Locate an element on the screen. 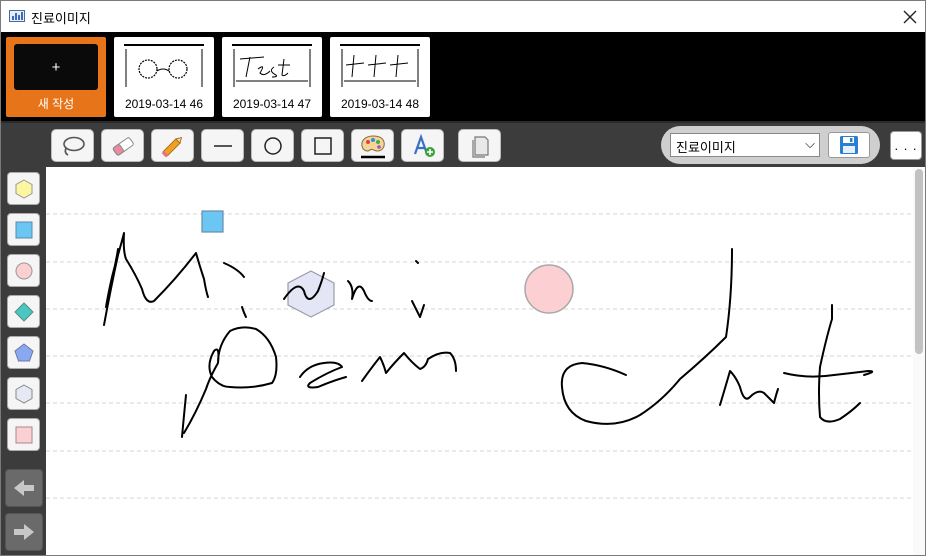 The width and height of the screenshot is (926, 556). thumbnail-caption: 2019-03-14 48 is located at coordinates (380, 104).